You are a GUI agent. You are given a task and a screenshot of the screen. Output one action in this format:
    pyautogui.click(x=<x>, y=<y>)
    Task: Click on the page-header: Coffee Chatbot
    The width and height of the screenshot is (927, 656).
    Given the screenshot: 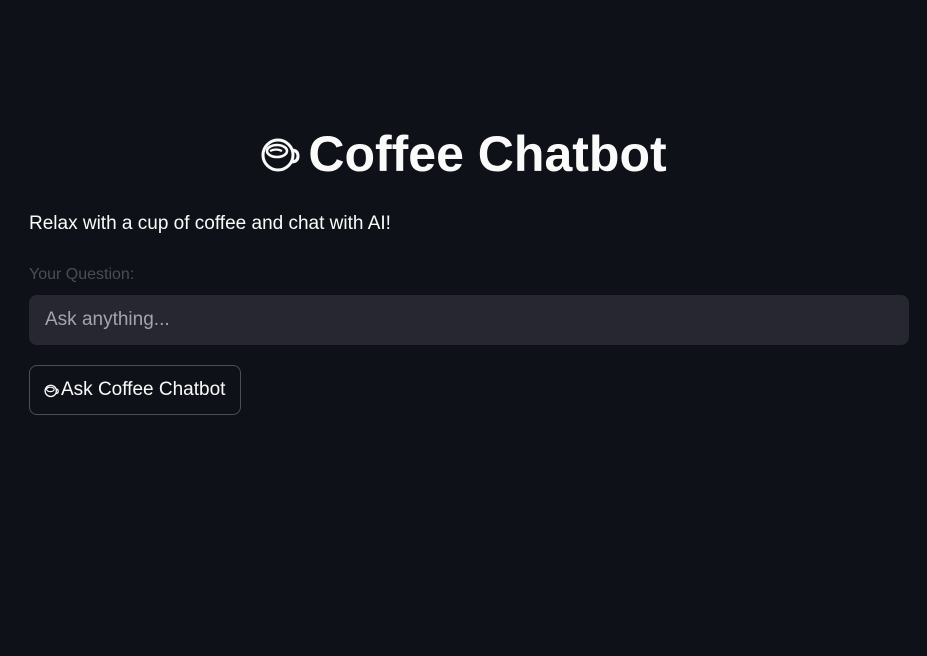 What is the action you would take?
    pyautogui.click(x=463, y=154)
    